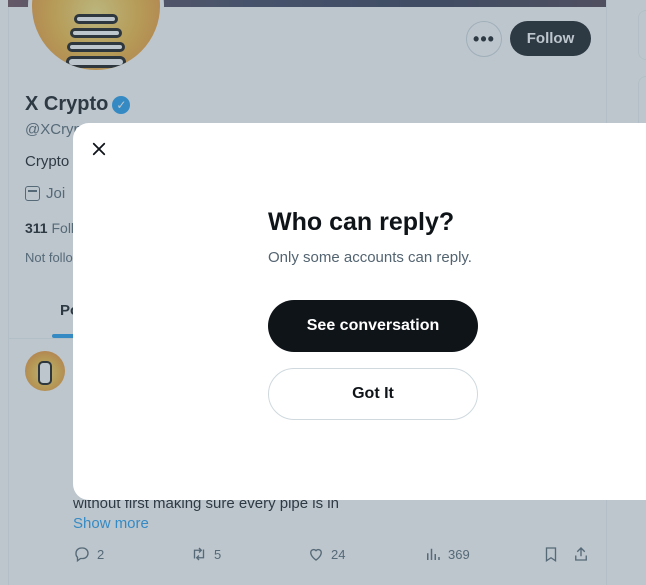 The height and width of the screenshot is (585, 646). Describe the element at coordinates (373, 326) in the screenshot. I see `see-conversation-button: See conversation` at that location.